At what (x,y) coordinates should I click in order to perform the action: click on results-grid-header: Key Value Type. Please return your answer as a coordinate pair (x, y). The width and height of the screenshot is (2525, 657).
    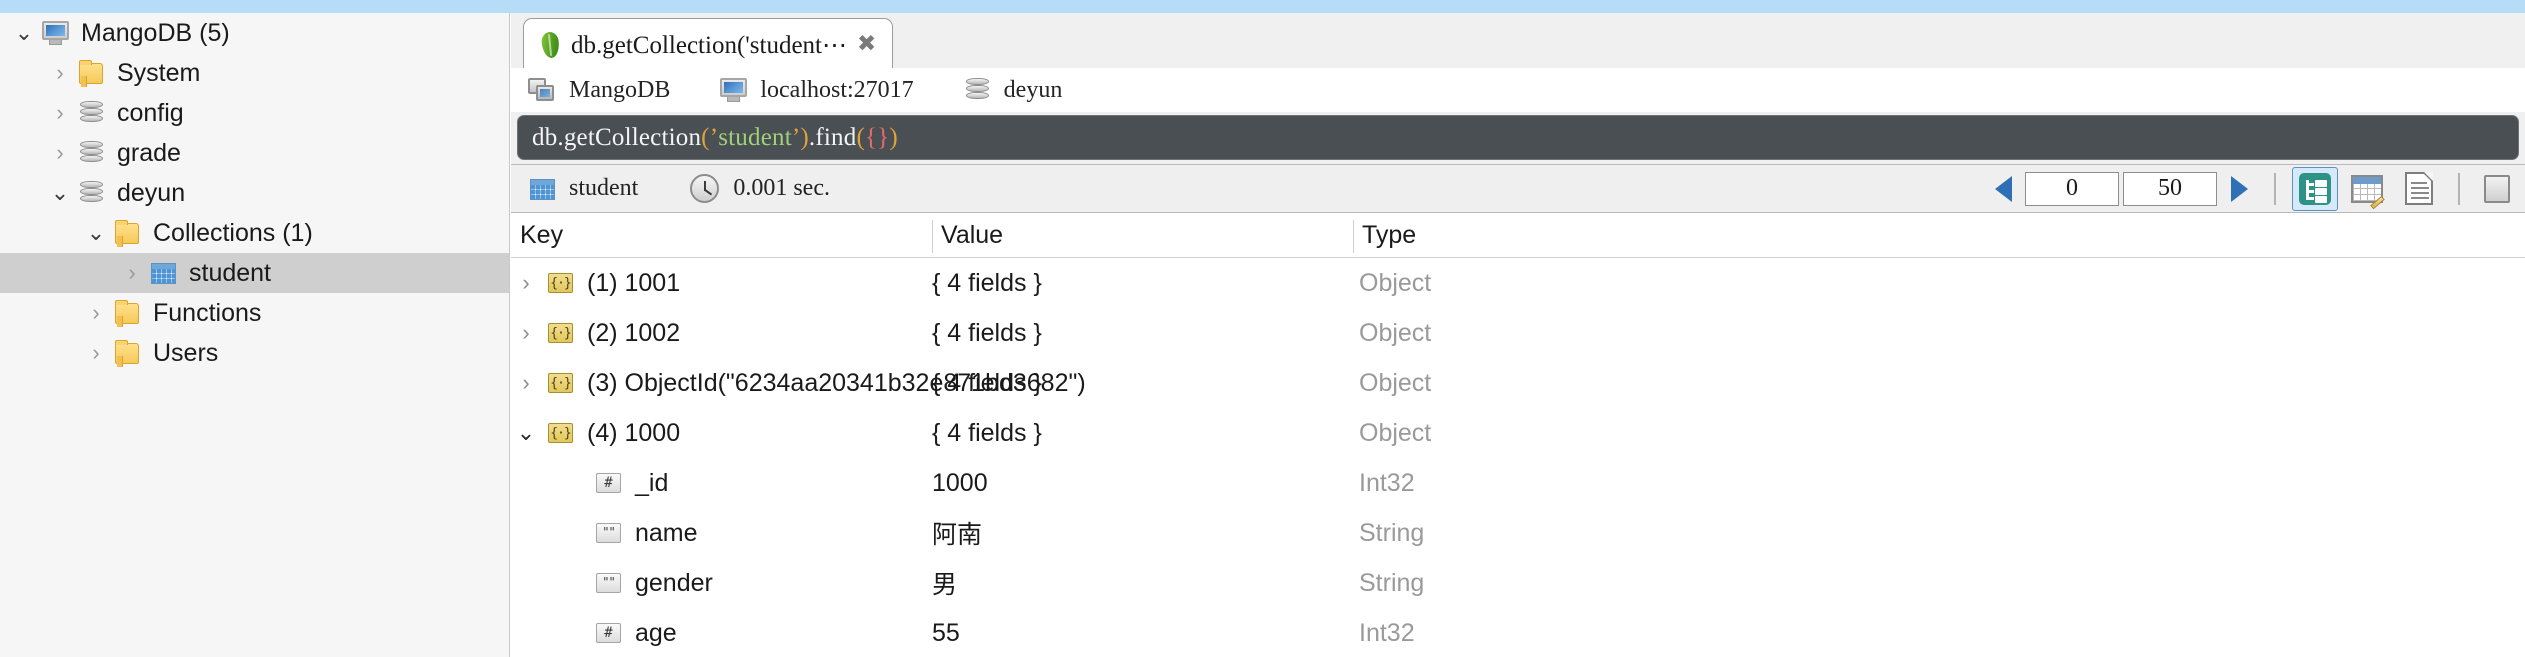
    Looking at the image, I should click on (1518, 235).